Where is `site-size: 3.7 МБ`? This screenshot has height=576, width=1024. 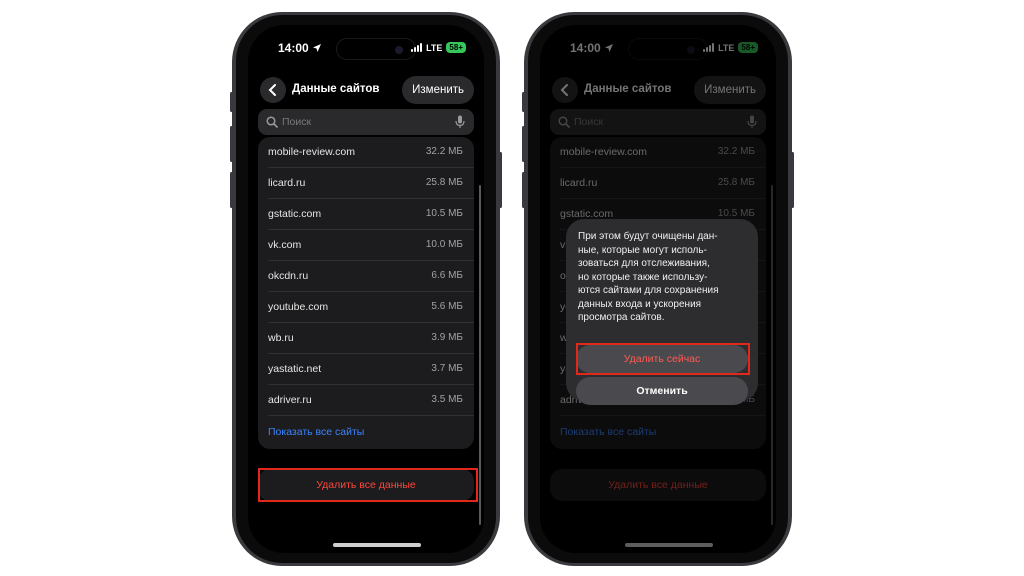
site-size: 3.7 МБ is located at coordinates (447, 368).